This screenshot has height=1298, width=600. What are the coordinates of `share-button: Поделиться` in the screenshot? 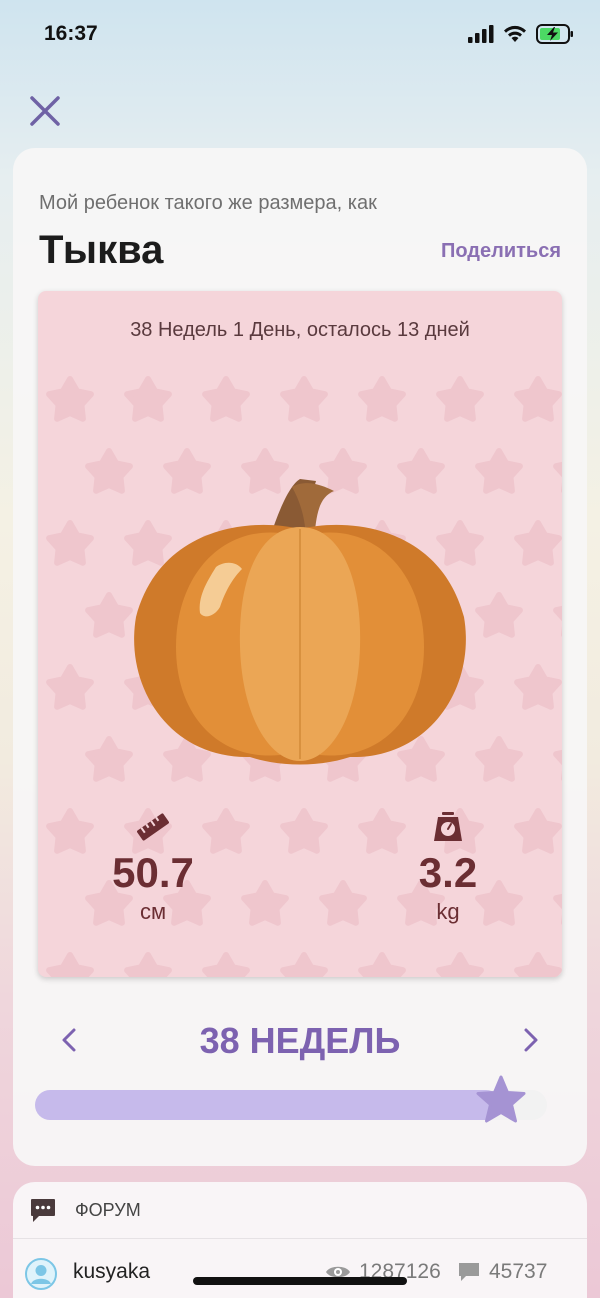 It's located at (501, 251).